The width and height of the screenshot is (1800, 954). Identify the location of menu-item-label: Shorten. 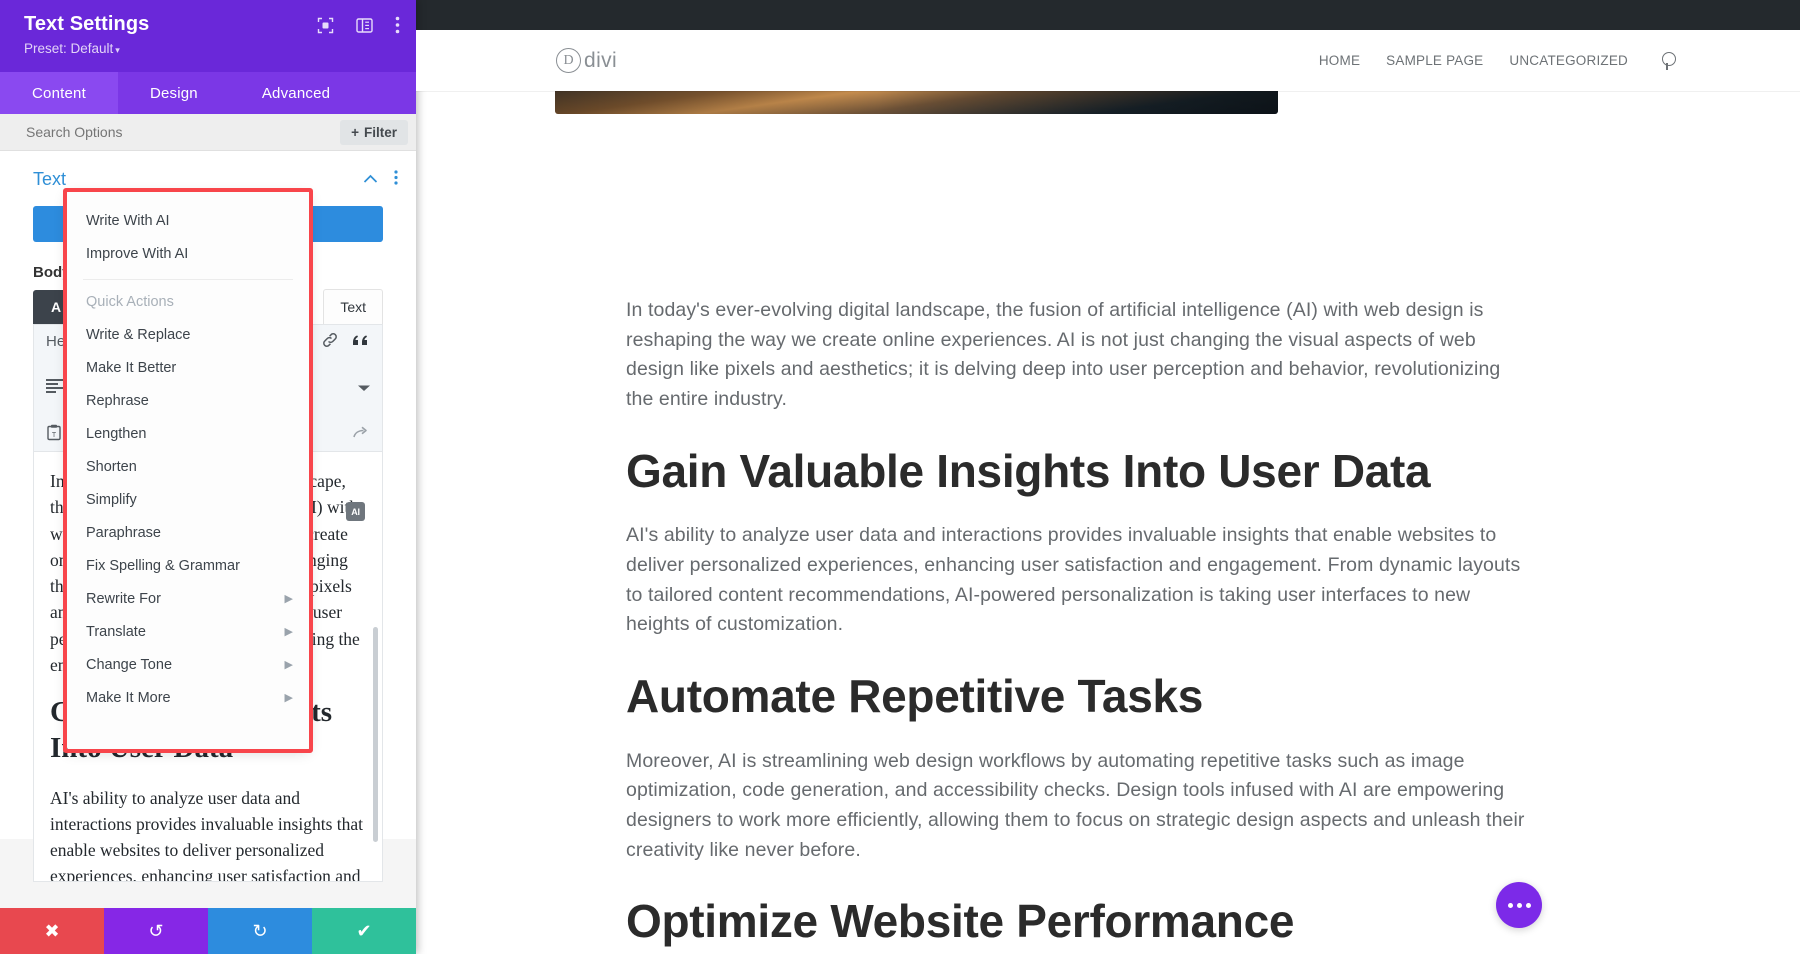
(111, 466).